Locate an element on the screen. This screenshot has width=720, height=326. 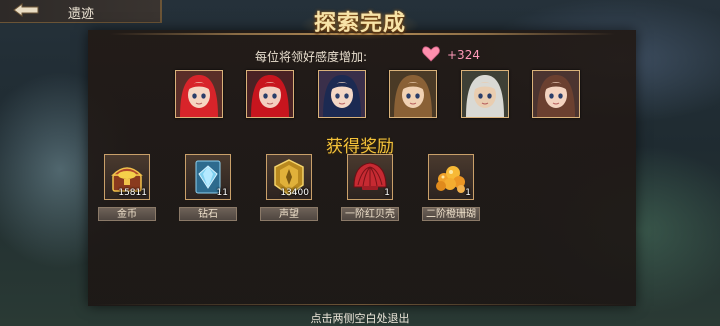
reward-name-label: 一阶红贝壳 is located at coordinates (370, 214).